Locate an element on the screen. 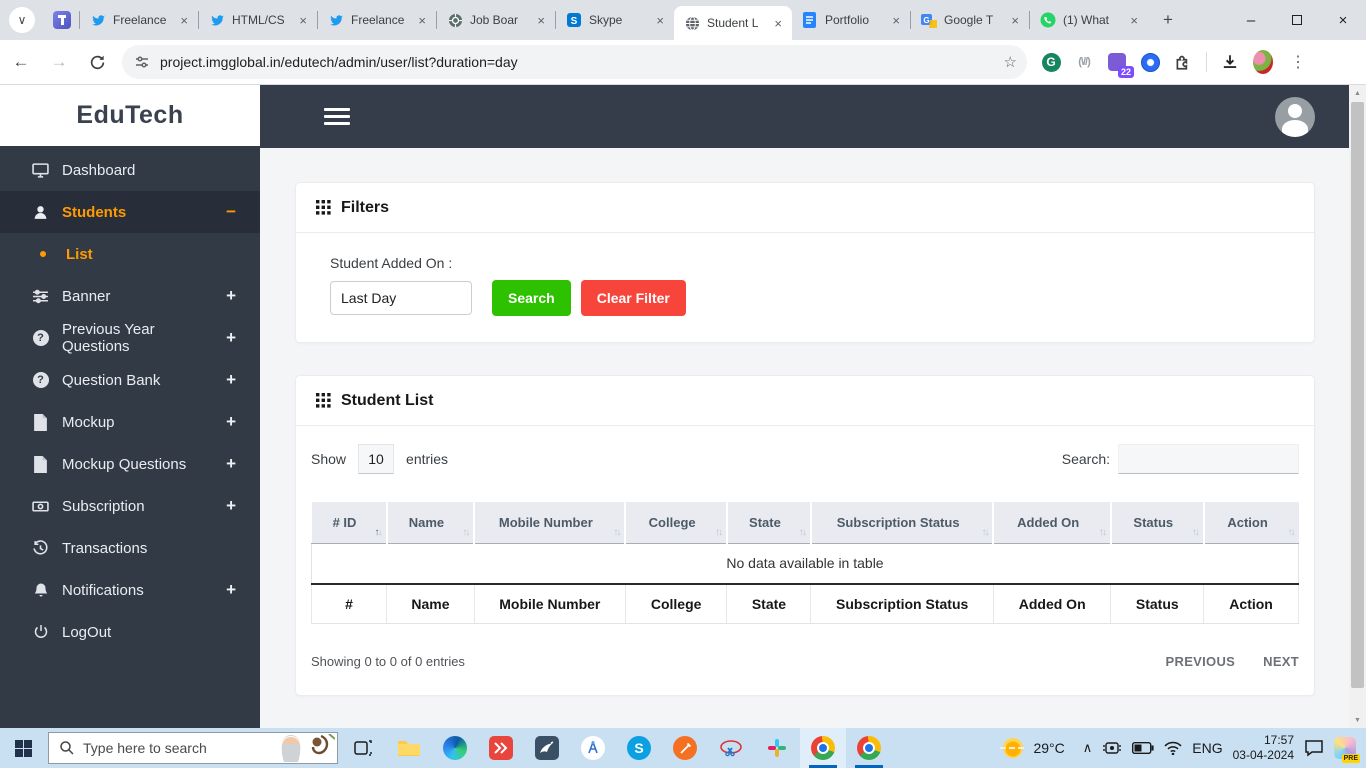  sidebar-item-notifications: Notifications + is located at coordinates (130, 590).